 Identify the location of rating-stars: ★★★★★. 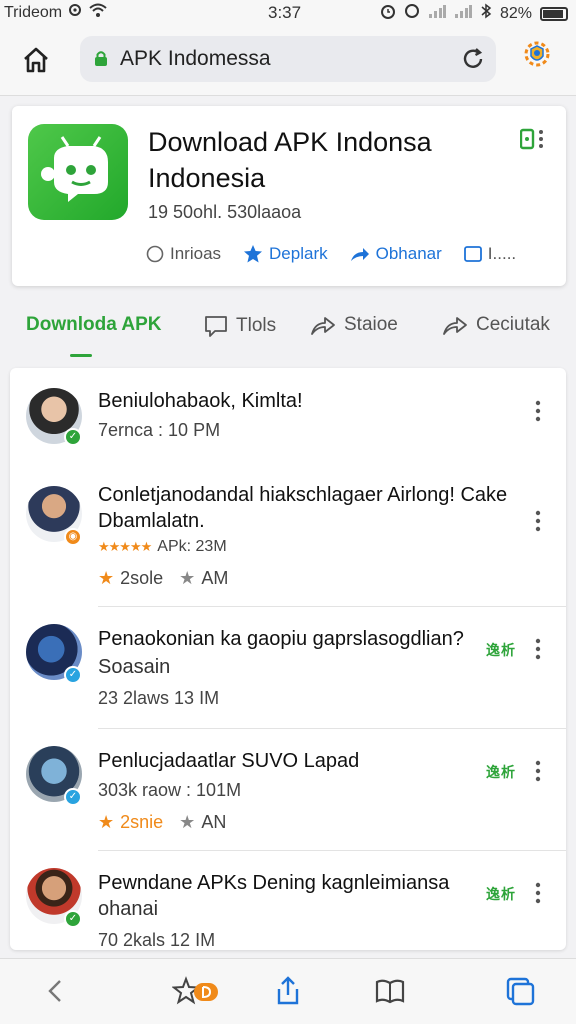
(125, 546).